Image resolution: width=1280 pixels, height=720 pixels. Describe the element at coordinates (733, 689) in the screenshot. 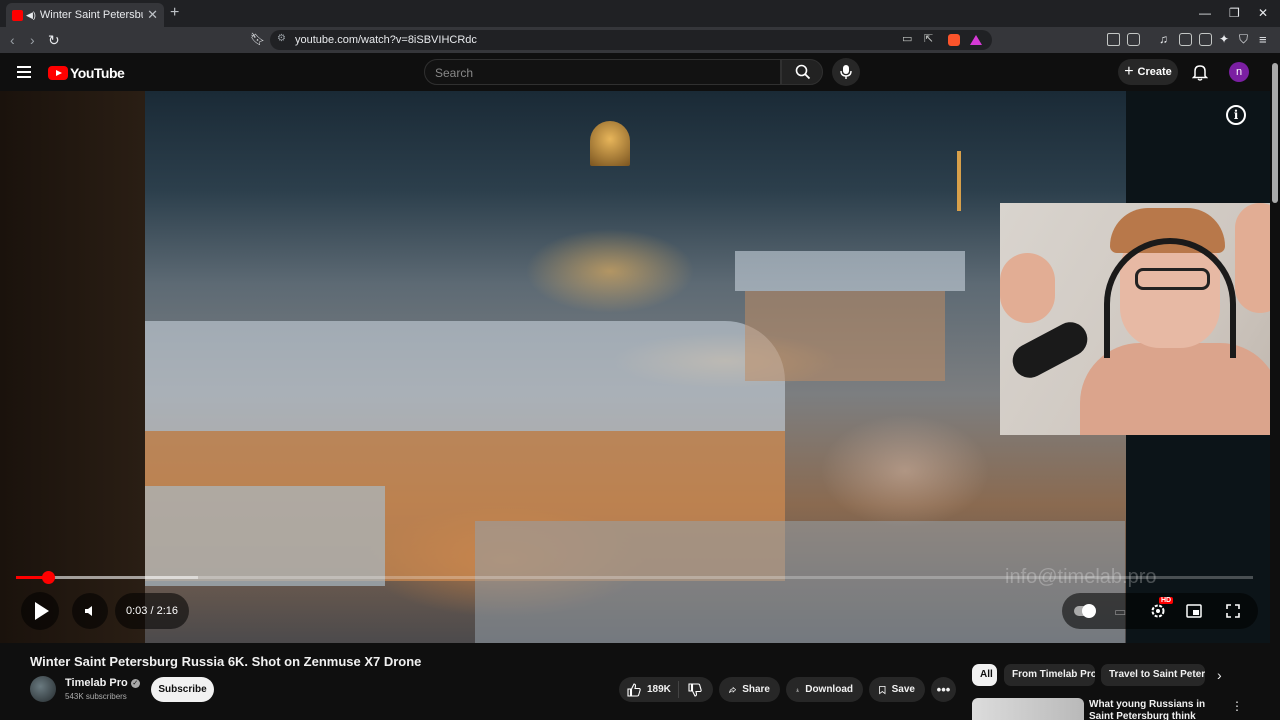

I see `share-icon` at that location.